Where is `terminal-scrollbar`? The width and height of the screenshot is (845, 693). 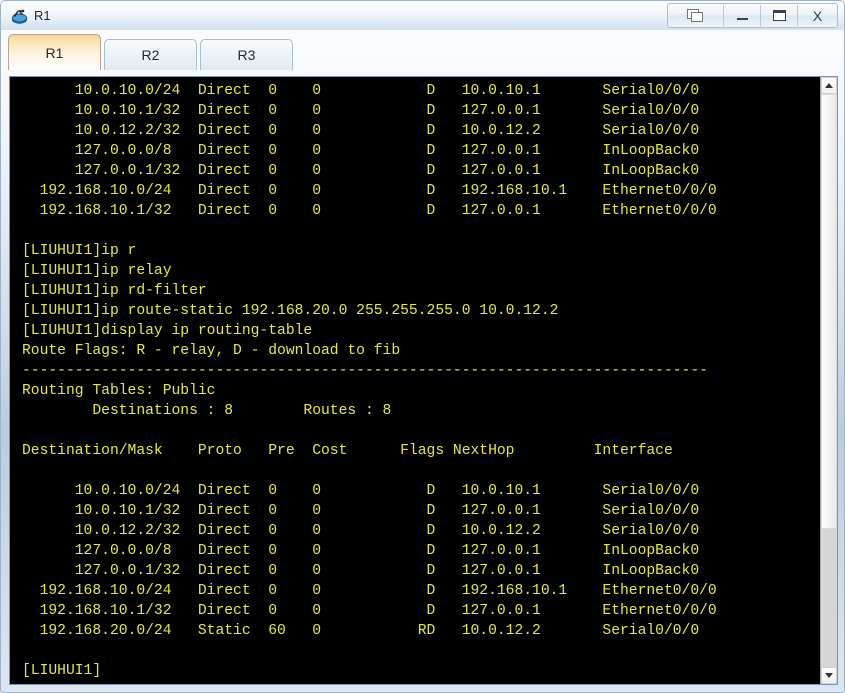 terminal-scrollbar is located at coordinates (828, 380).